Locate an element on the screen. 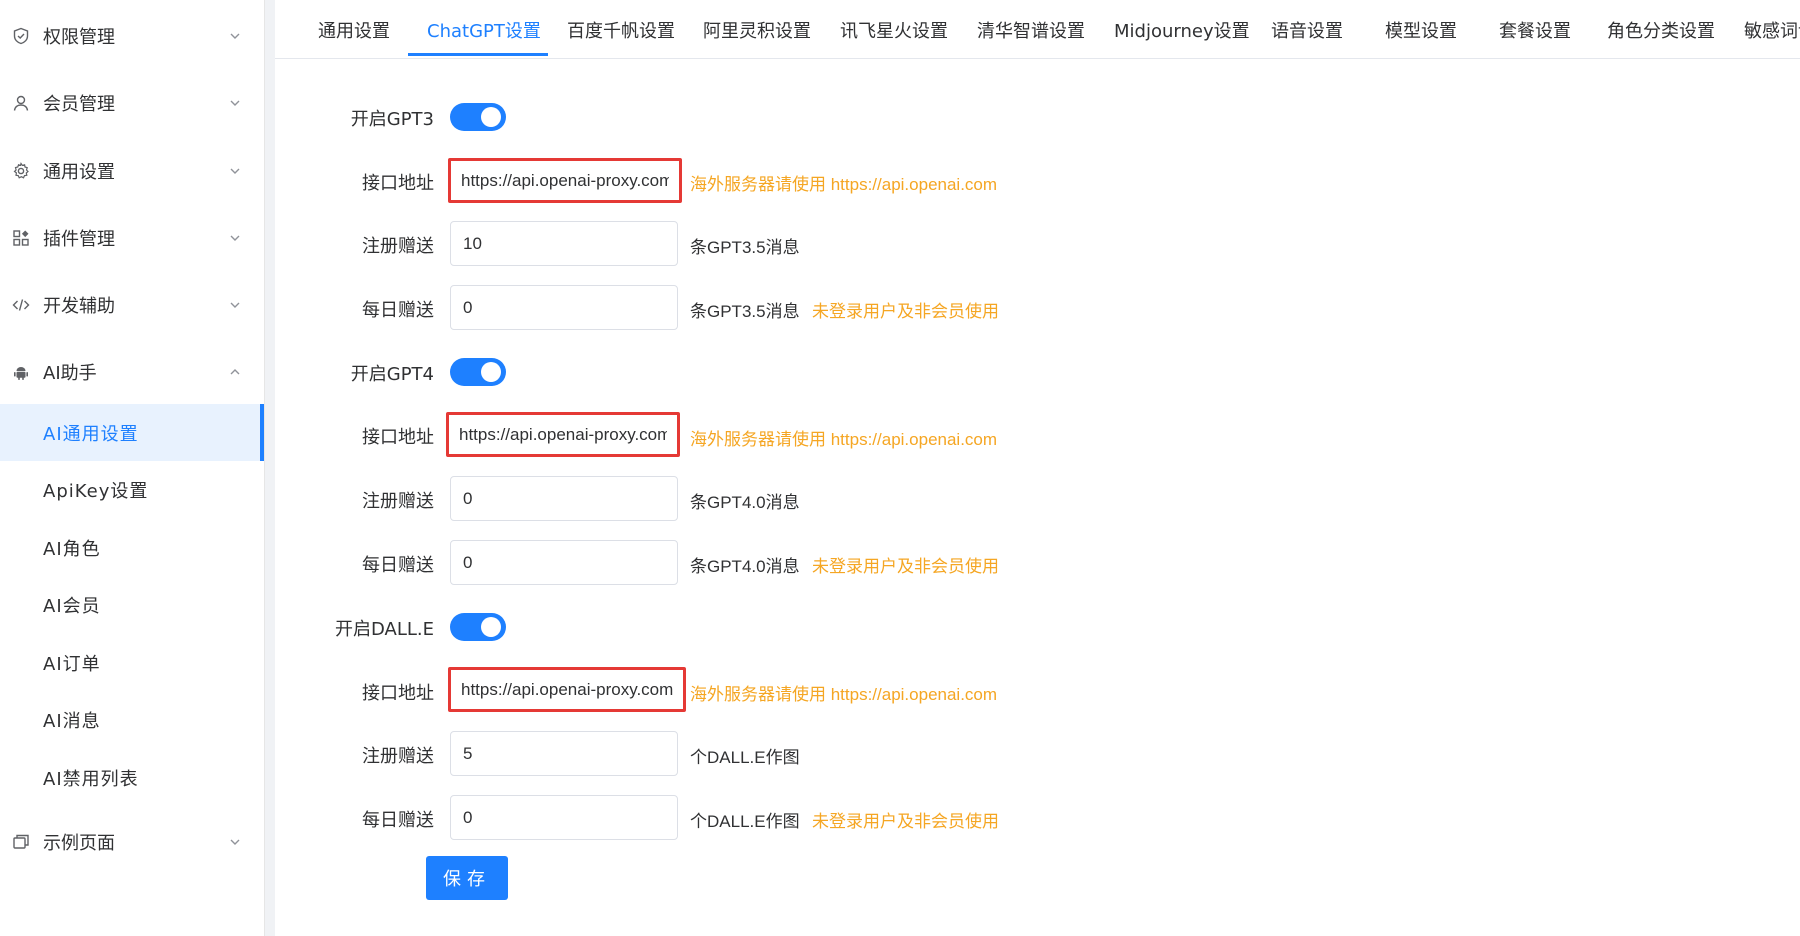  tab-package-settings: 套餐设置 is located at coordinates (1535, 29).